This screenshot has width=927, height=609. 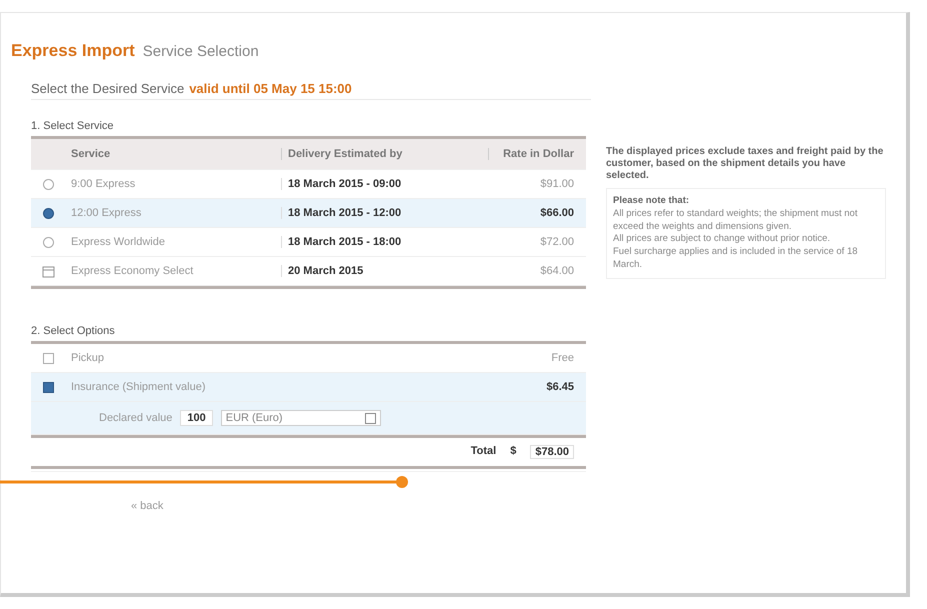 What do you see at coordinates (483, 452) in the screenshot?
I see `total-label: Total` at bounding box center [483, 452].